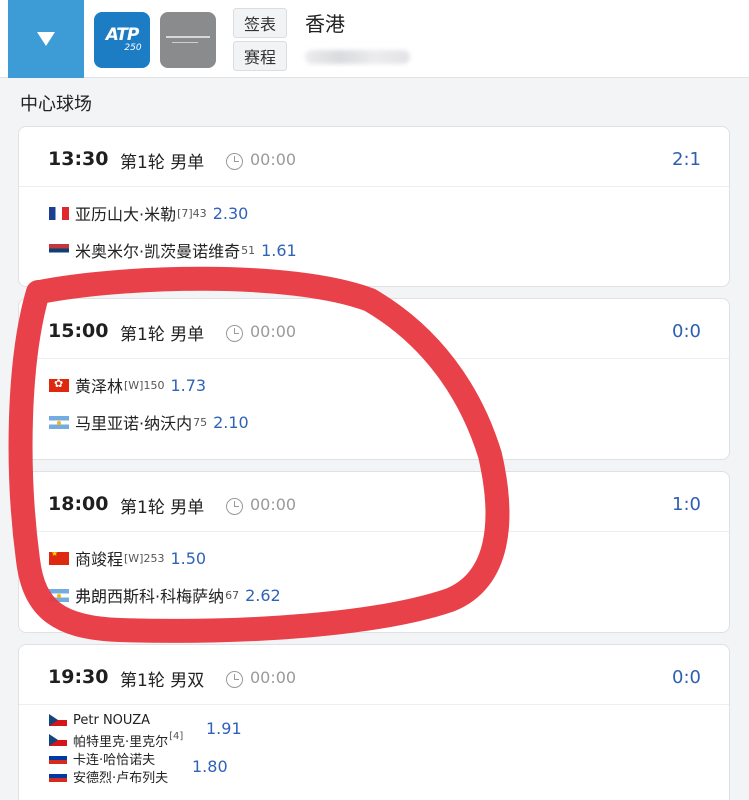 This screenshot has height=800, width=749. I want to click on atp-logo-text: ATP, so click(122, 35).